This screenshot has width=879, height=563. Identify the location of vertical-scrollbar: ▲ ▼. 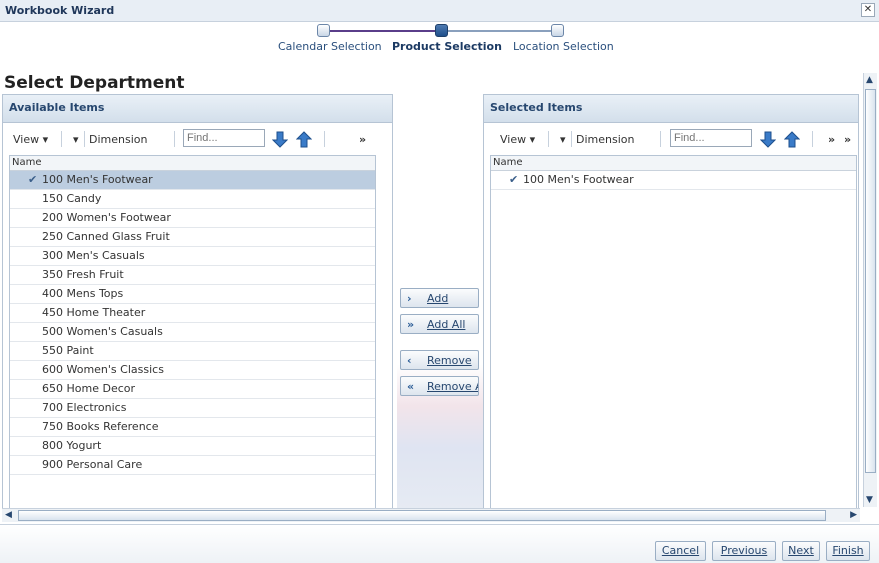
(870, 290).